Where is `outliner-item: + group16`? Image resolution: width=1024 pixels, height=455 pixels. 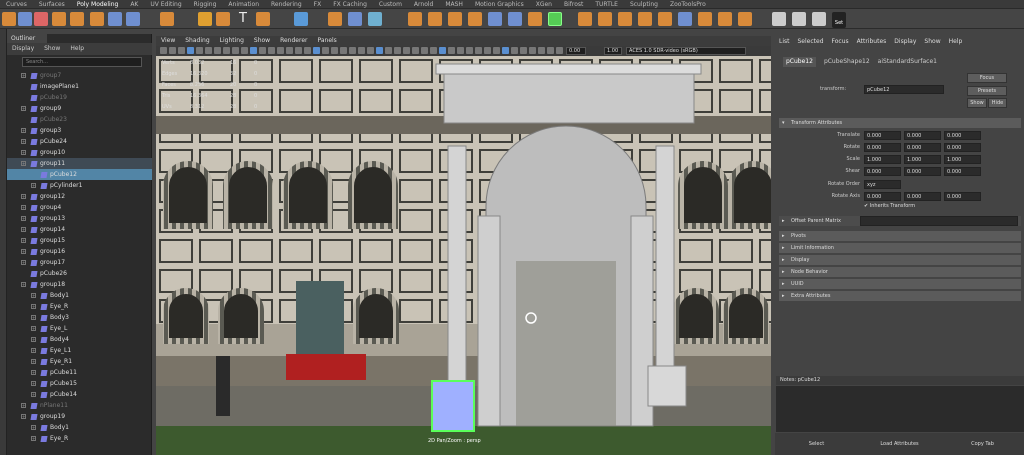 outliner-item: + group16 is located at coordinates (79, 251).